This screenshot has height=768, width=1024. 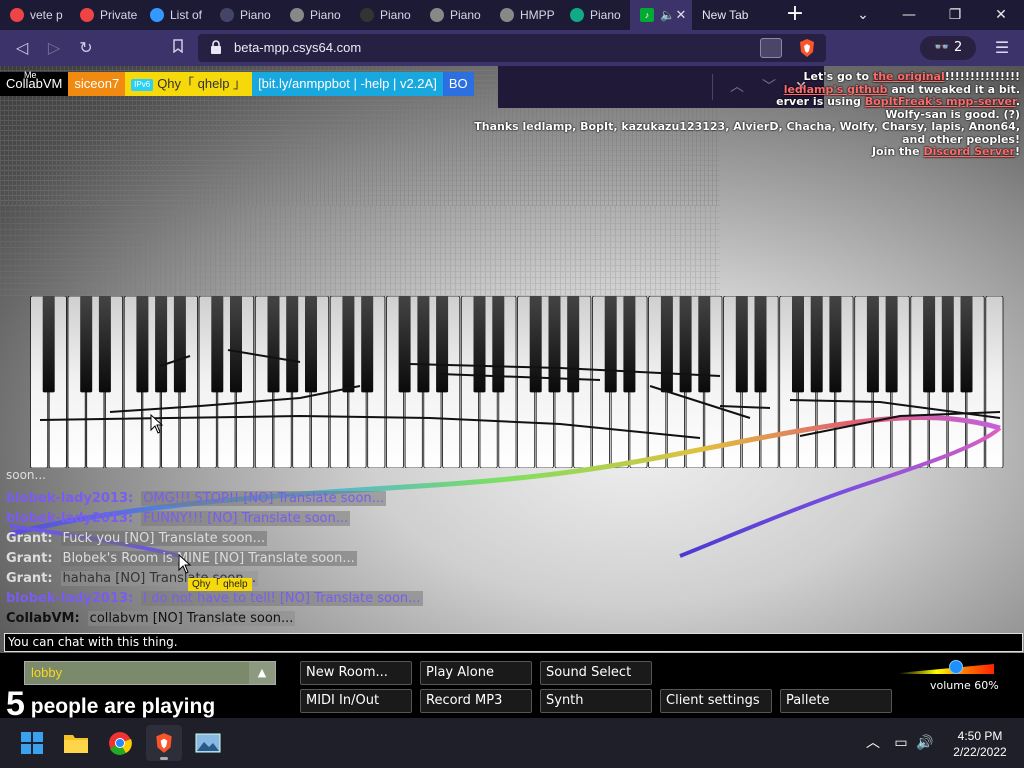 What do you see at coordinates (667, 15) in the screenshot?
I see `speaker-icon: 🔈` at bounding box center [667, 15].